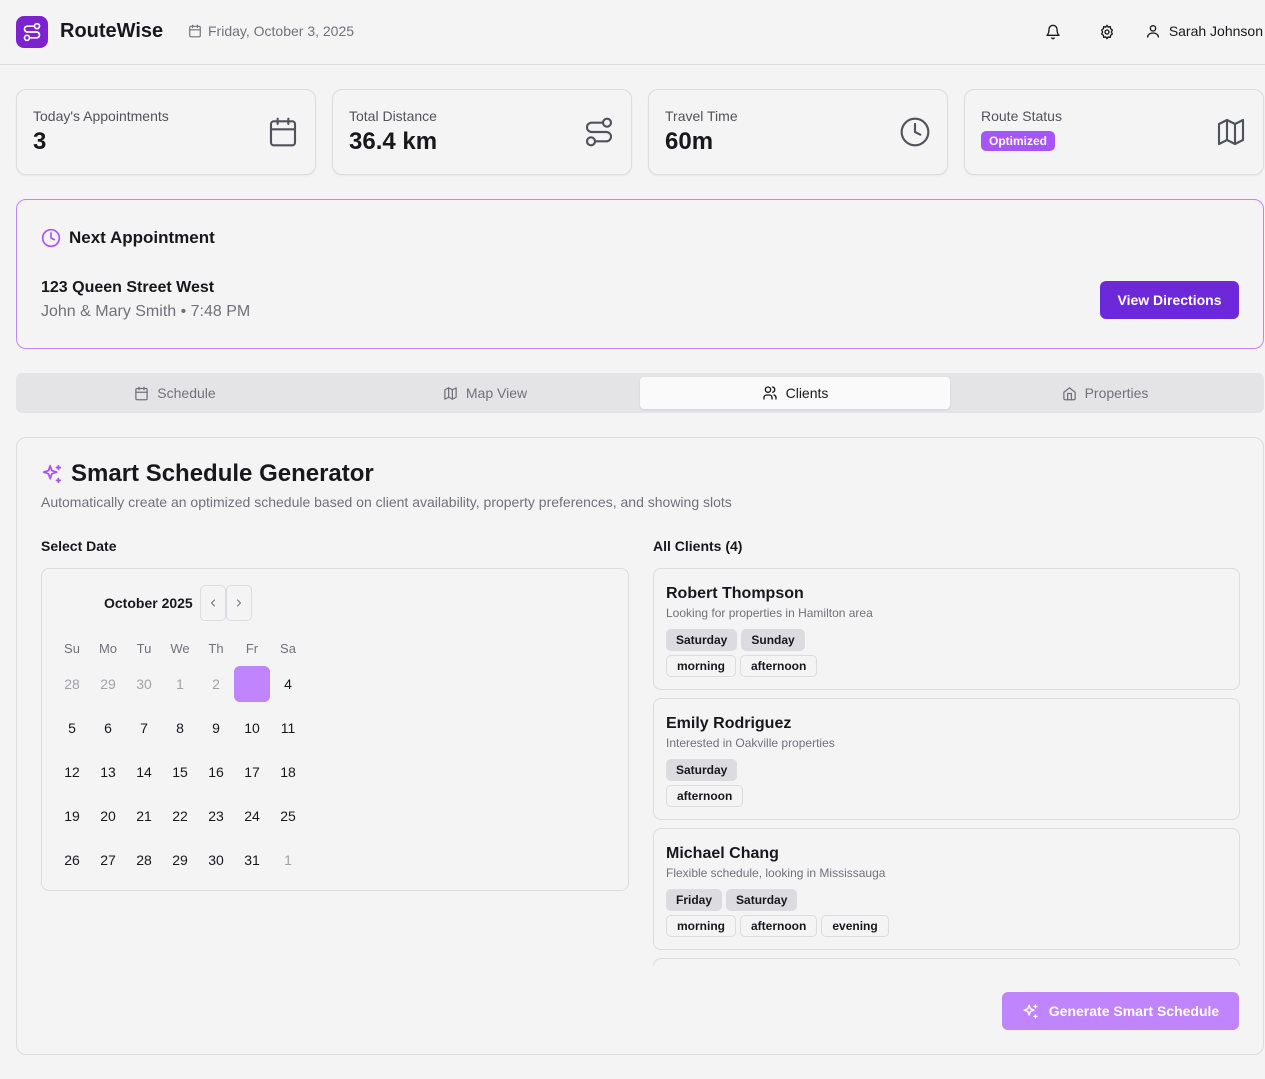  What do you see at coordinates (701, 926) in the screenshot?
I see `time-badge: morning` at bounding box center [701, 926].